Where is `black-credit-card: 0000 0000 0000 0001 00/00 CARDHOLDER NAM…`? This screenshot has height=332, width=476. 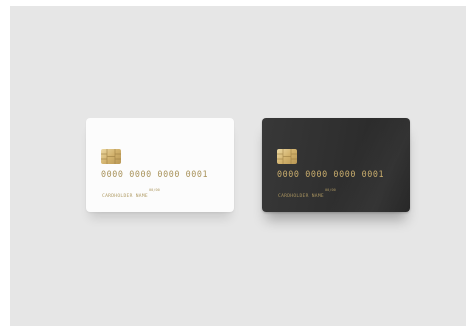
black-credit-card: 0000 0000 0000 0001 00/00 CARDHOLDER NAM… is located at coordinates (336, 165).